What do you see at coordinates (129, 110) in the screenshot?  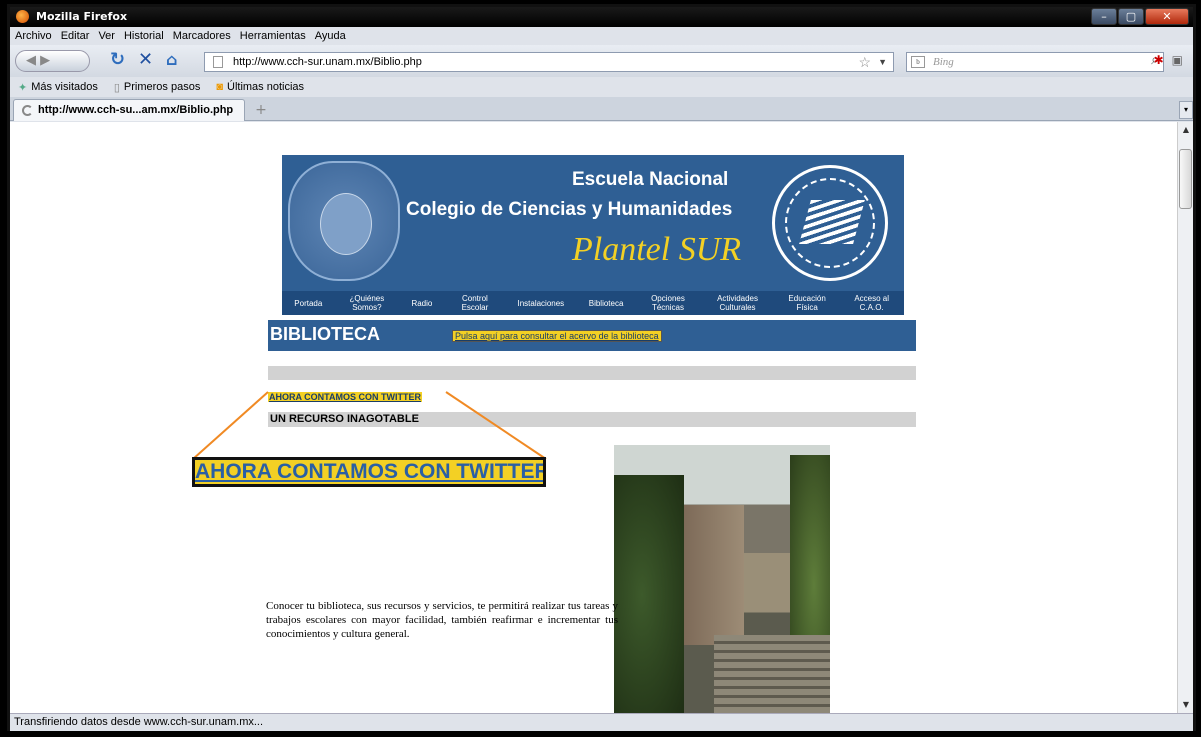 I see `tab-biblio: http://www.cch-su...am.mx/Biblio.php` at bounding box center [129, 110].